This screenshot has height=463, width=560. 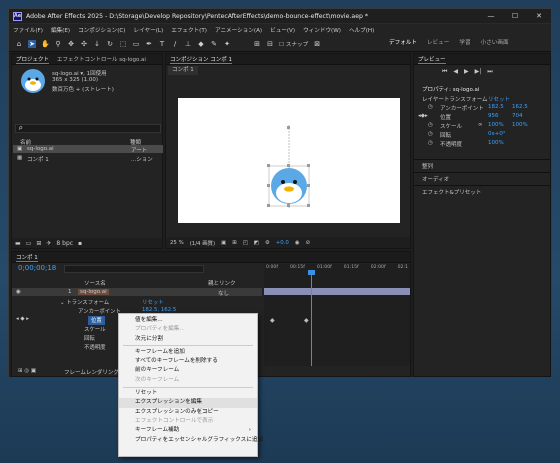 I want to click on menu-delete-keyframes: すべてのキーフレームを削除する, so click(x=188, y=361).